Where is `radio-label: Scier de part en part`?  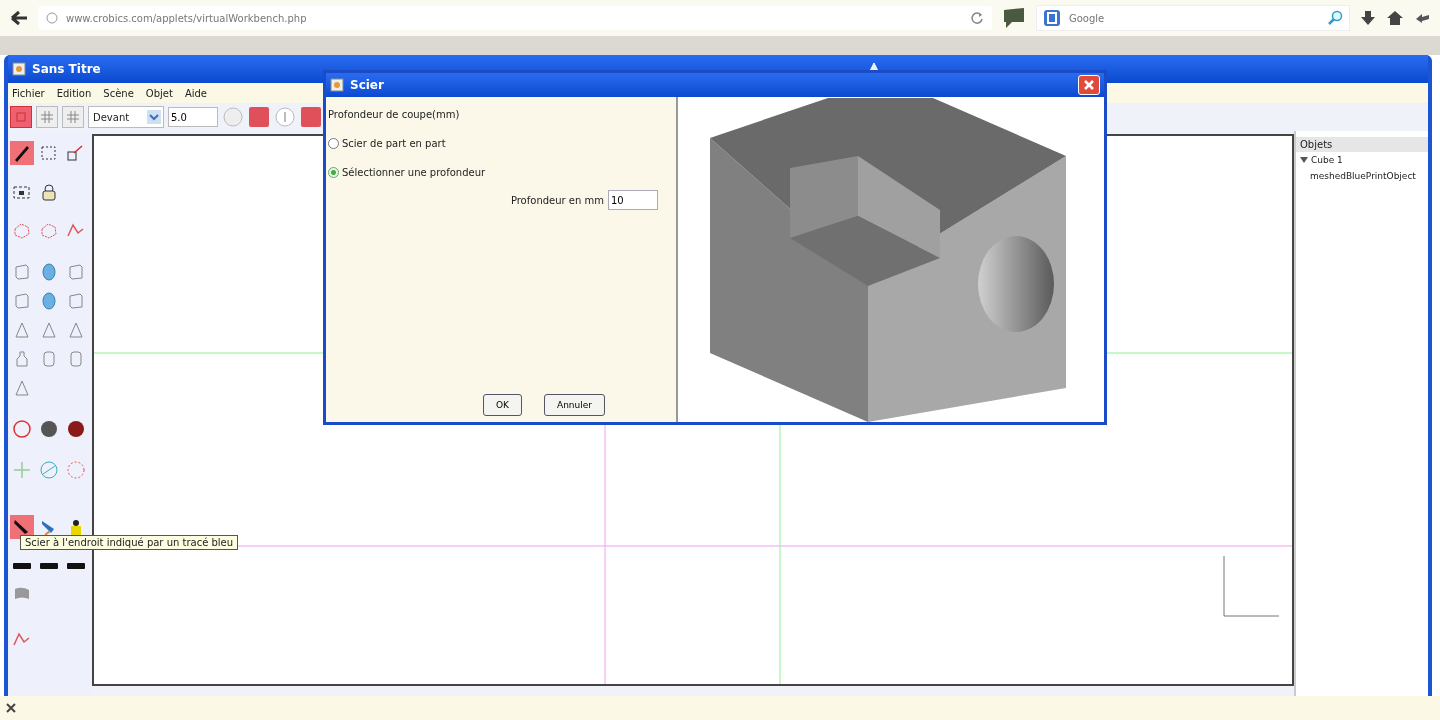
radio-label: Scier de part en part is located at coordinates (394, 143).